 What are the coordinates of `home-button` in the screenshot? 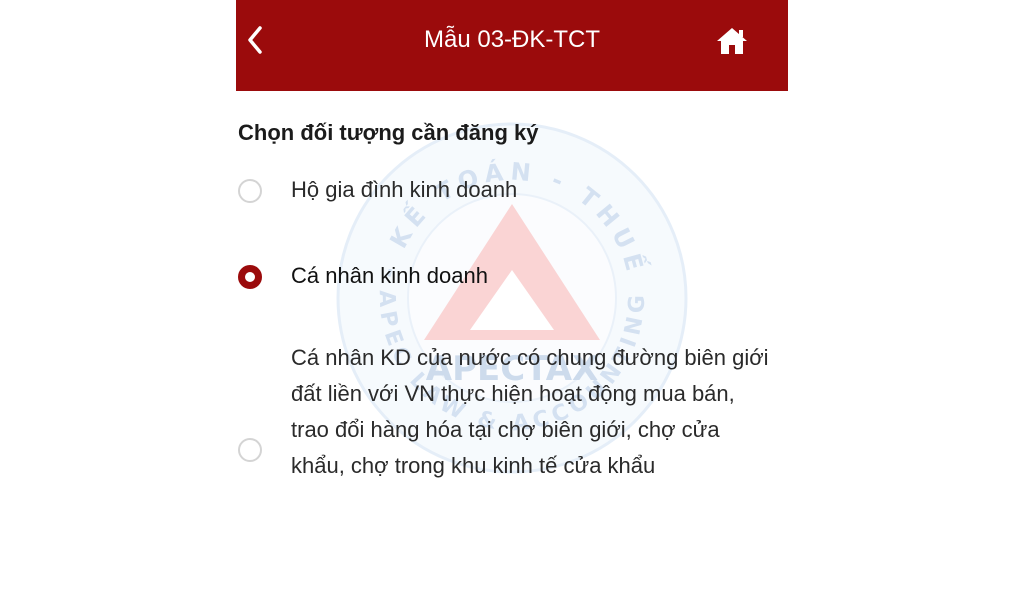 It's located at (732, 41).